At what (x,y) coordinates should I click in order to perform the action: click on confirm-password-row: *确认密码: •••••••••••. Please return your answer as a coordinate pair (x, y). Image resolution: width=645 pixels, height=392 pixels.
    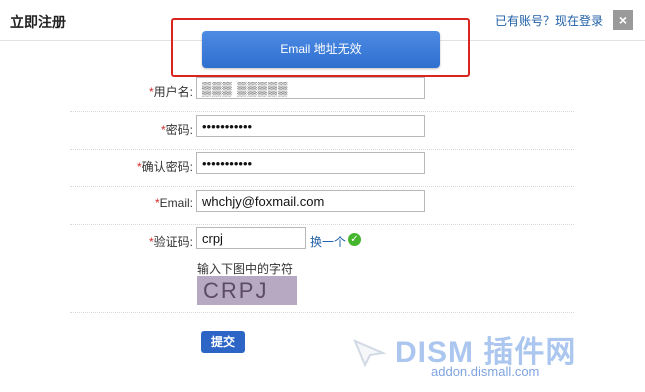
    Looking at the image, I should click on (322, 167).